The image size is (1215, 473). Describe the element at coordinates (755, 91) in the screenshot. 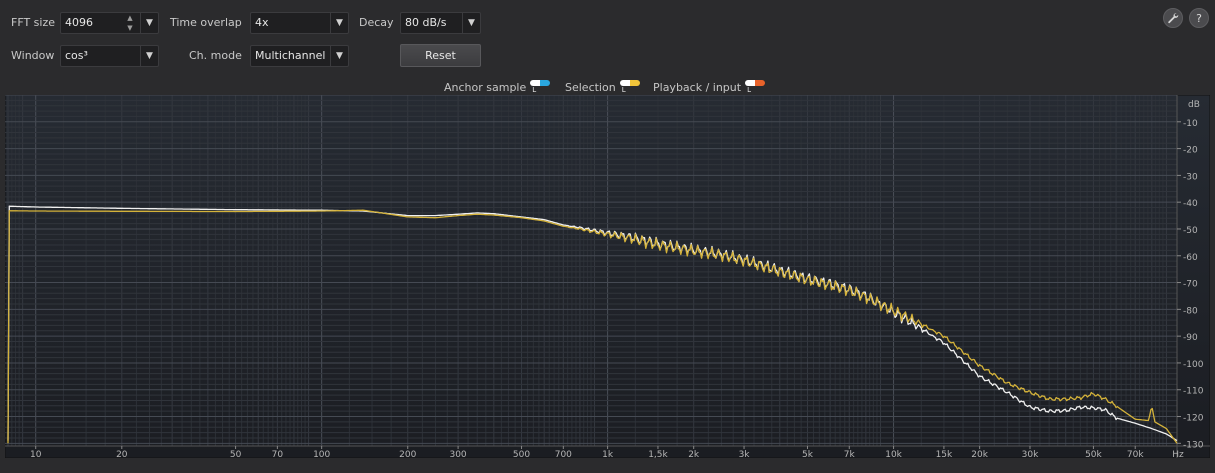

I see `playback-swatch-icon: L R` at that location.